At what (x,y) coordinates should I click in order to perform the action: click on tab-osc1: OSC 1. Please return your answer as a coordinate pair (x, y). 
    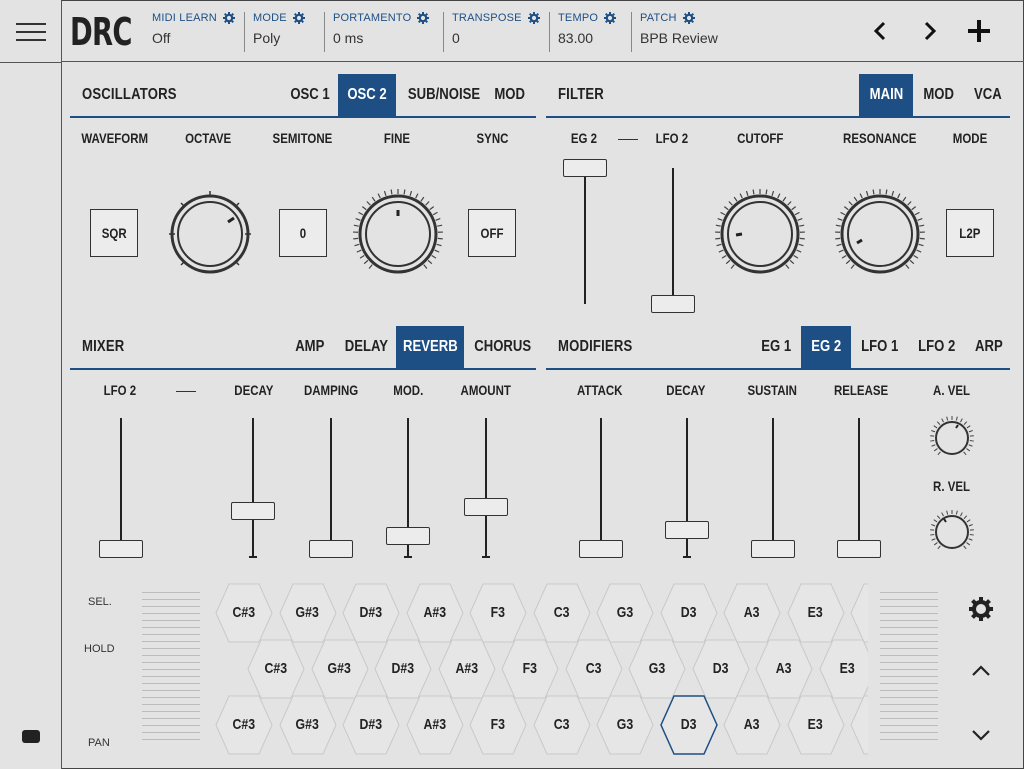
    Looking at the image, I should click on (310, 95).